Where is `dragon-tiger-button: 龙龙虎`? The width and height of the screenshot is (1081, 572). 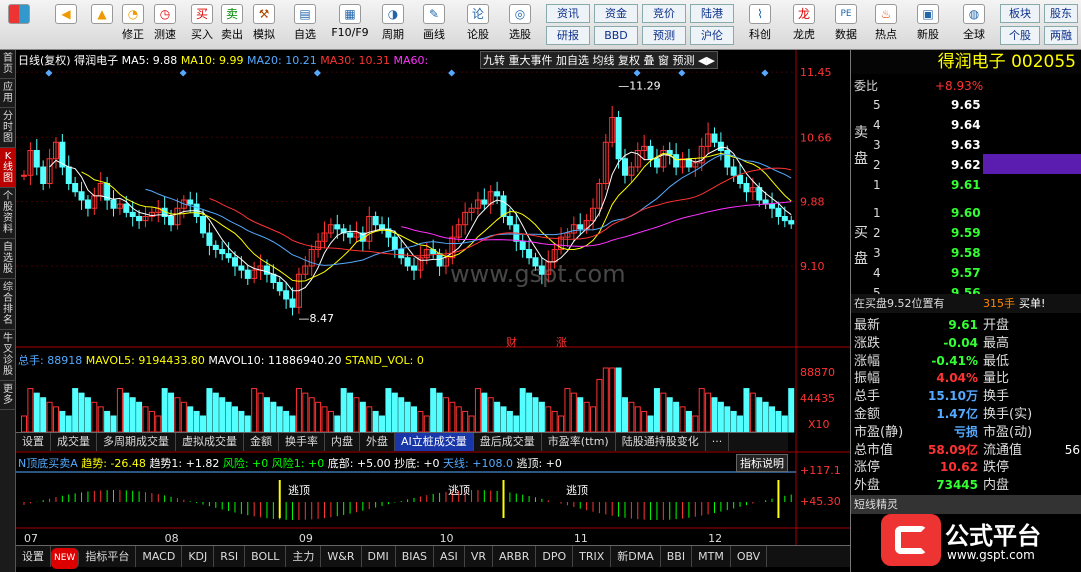
dragon-tiger-button: 龙龙虎 is located at coordinates (804, 25).